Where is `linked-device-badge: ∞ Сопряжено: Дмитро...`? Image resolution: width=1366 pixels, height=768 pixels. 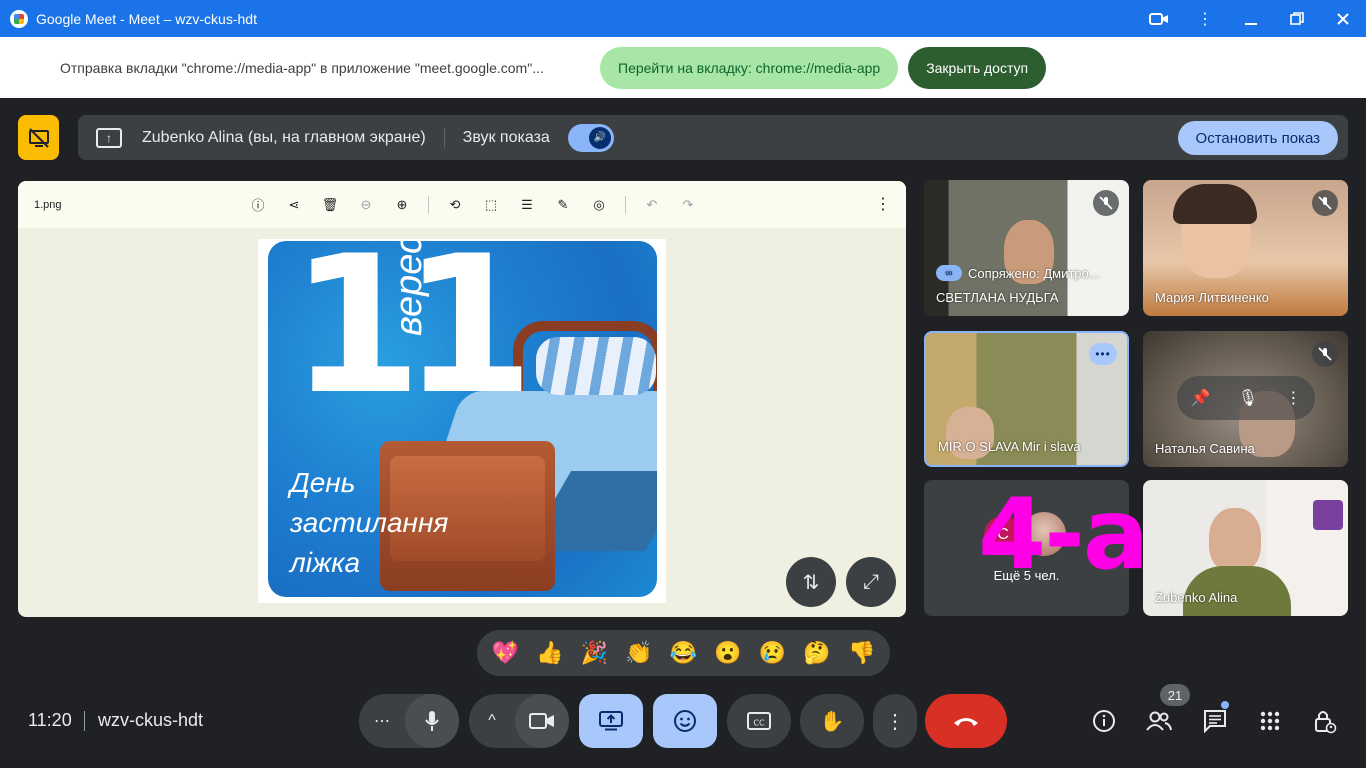 linked-device-badge: ∞ Сопряжено: Дмитро... is located at coordinates (1018, 273).